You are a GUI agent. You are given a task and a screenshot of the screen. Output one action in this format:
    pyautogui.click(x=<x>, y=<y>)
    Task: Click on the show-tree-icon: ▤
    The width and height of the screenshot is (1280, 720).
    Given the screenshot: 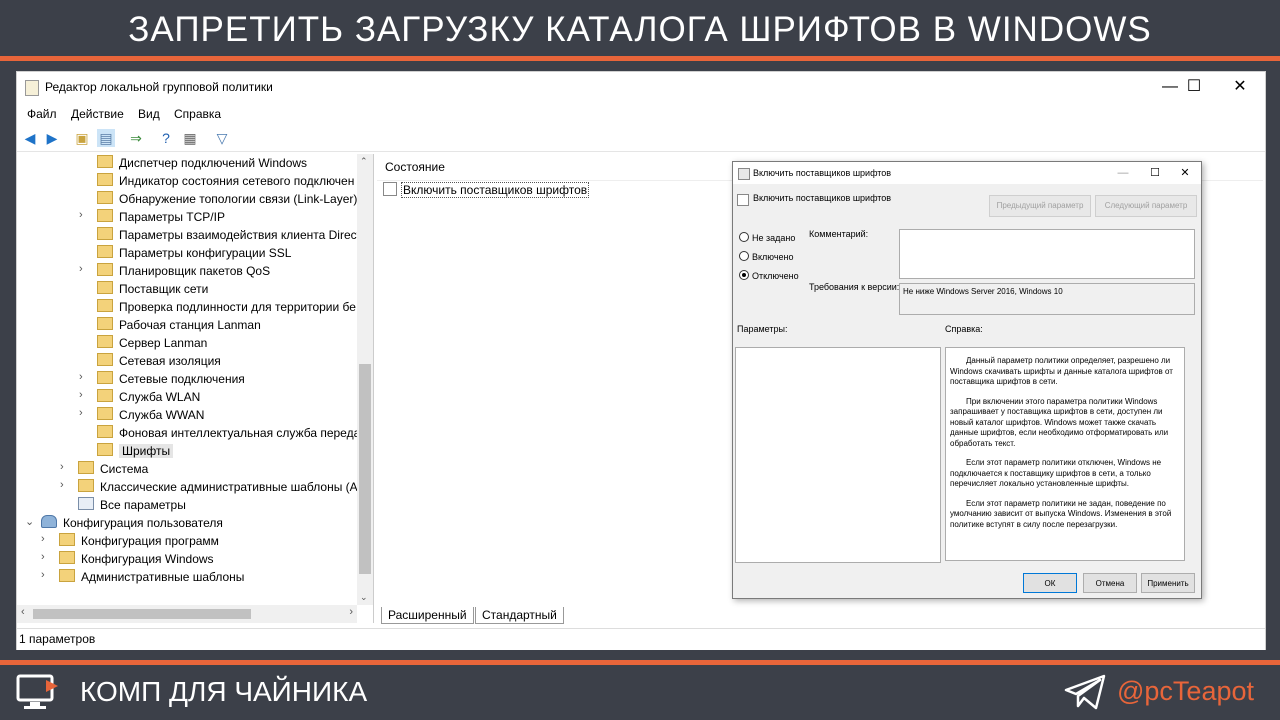 What is the action you would take?
    pyautogui.click(x=106, y=138)
    